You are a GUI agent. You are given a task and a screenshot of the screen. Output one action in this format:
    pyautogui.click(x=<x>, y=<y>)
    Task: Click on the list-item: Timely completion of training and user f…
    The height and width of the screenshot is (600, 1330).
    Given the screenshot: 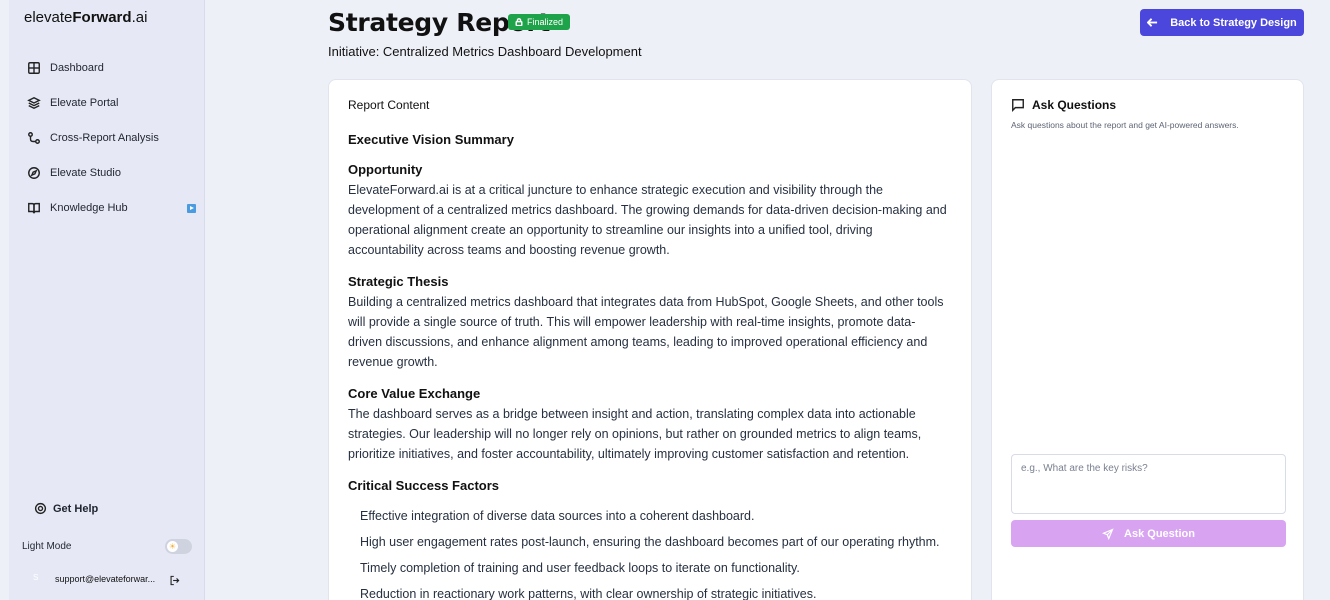 What is the action you would take?
    pyautogui.click(x=580, y=568)
    